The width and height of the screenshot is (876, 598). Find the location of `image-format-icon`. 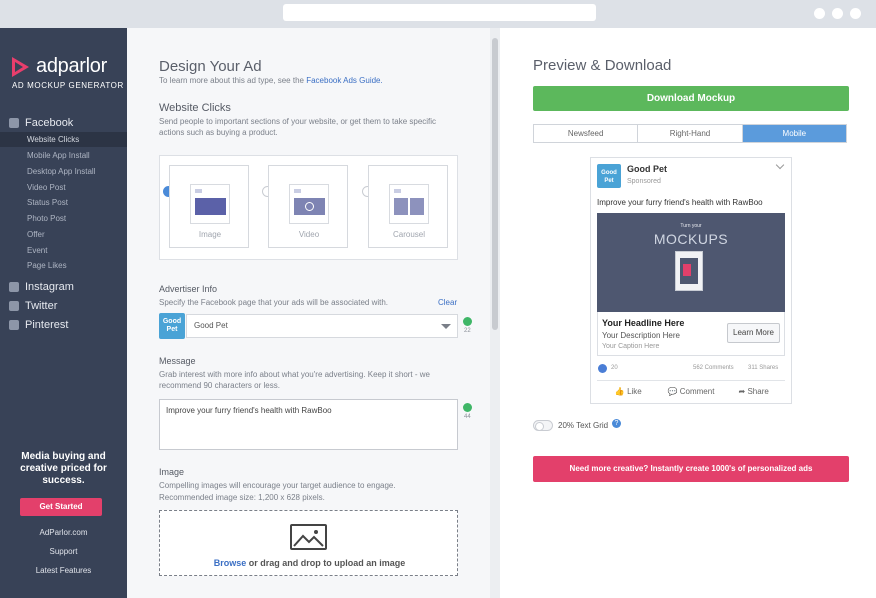

image-format-icon is located at coordinates (210, 204).